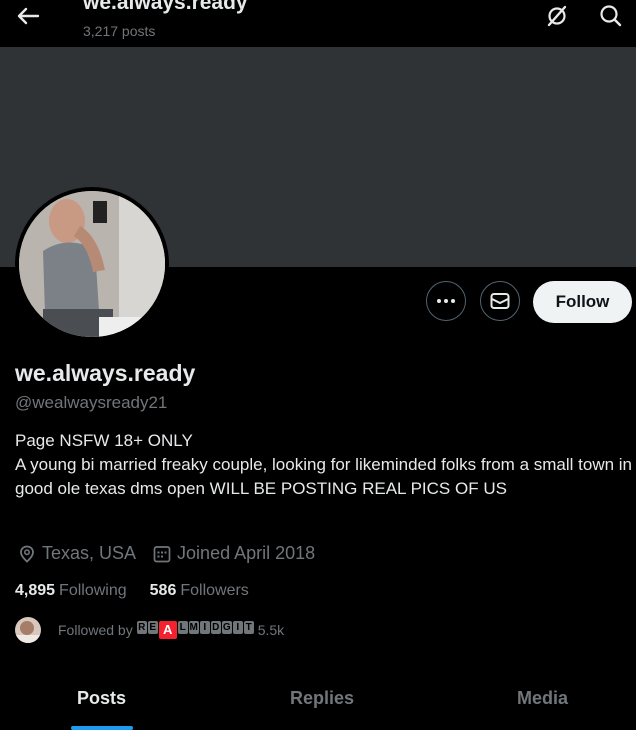 The image size is (636, 730). What do you see at coordinates (271, 630) in the screenshot?
I see `followed-by-suffix: 5.5k` at bounding box center [271, 630].